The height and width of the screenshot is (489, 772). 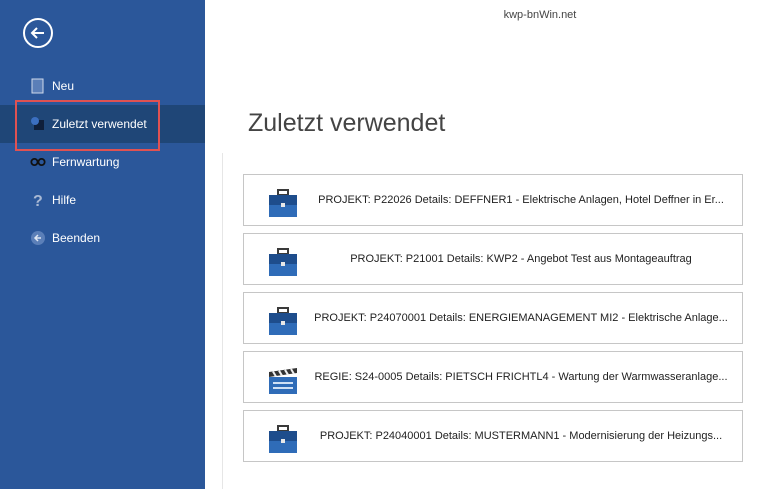 What do you see at coordinates (222, 321) in the screenshot?
I see `divider` at bounding box center [222, 321].